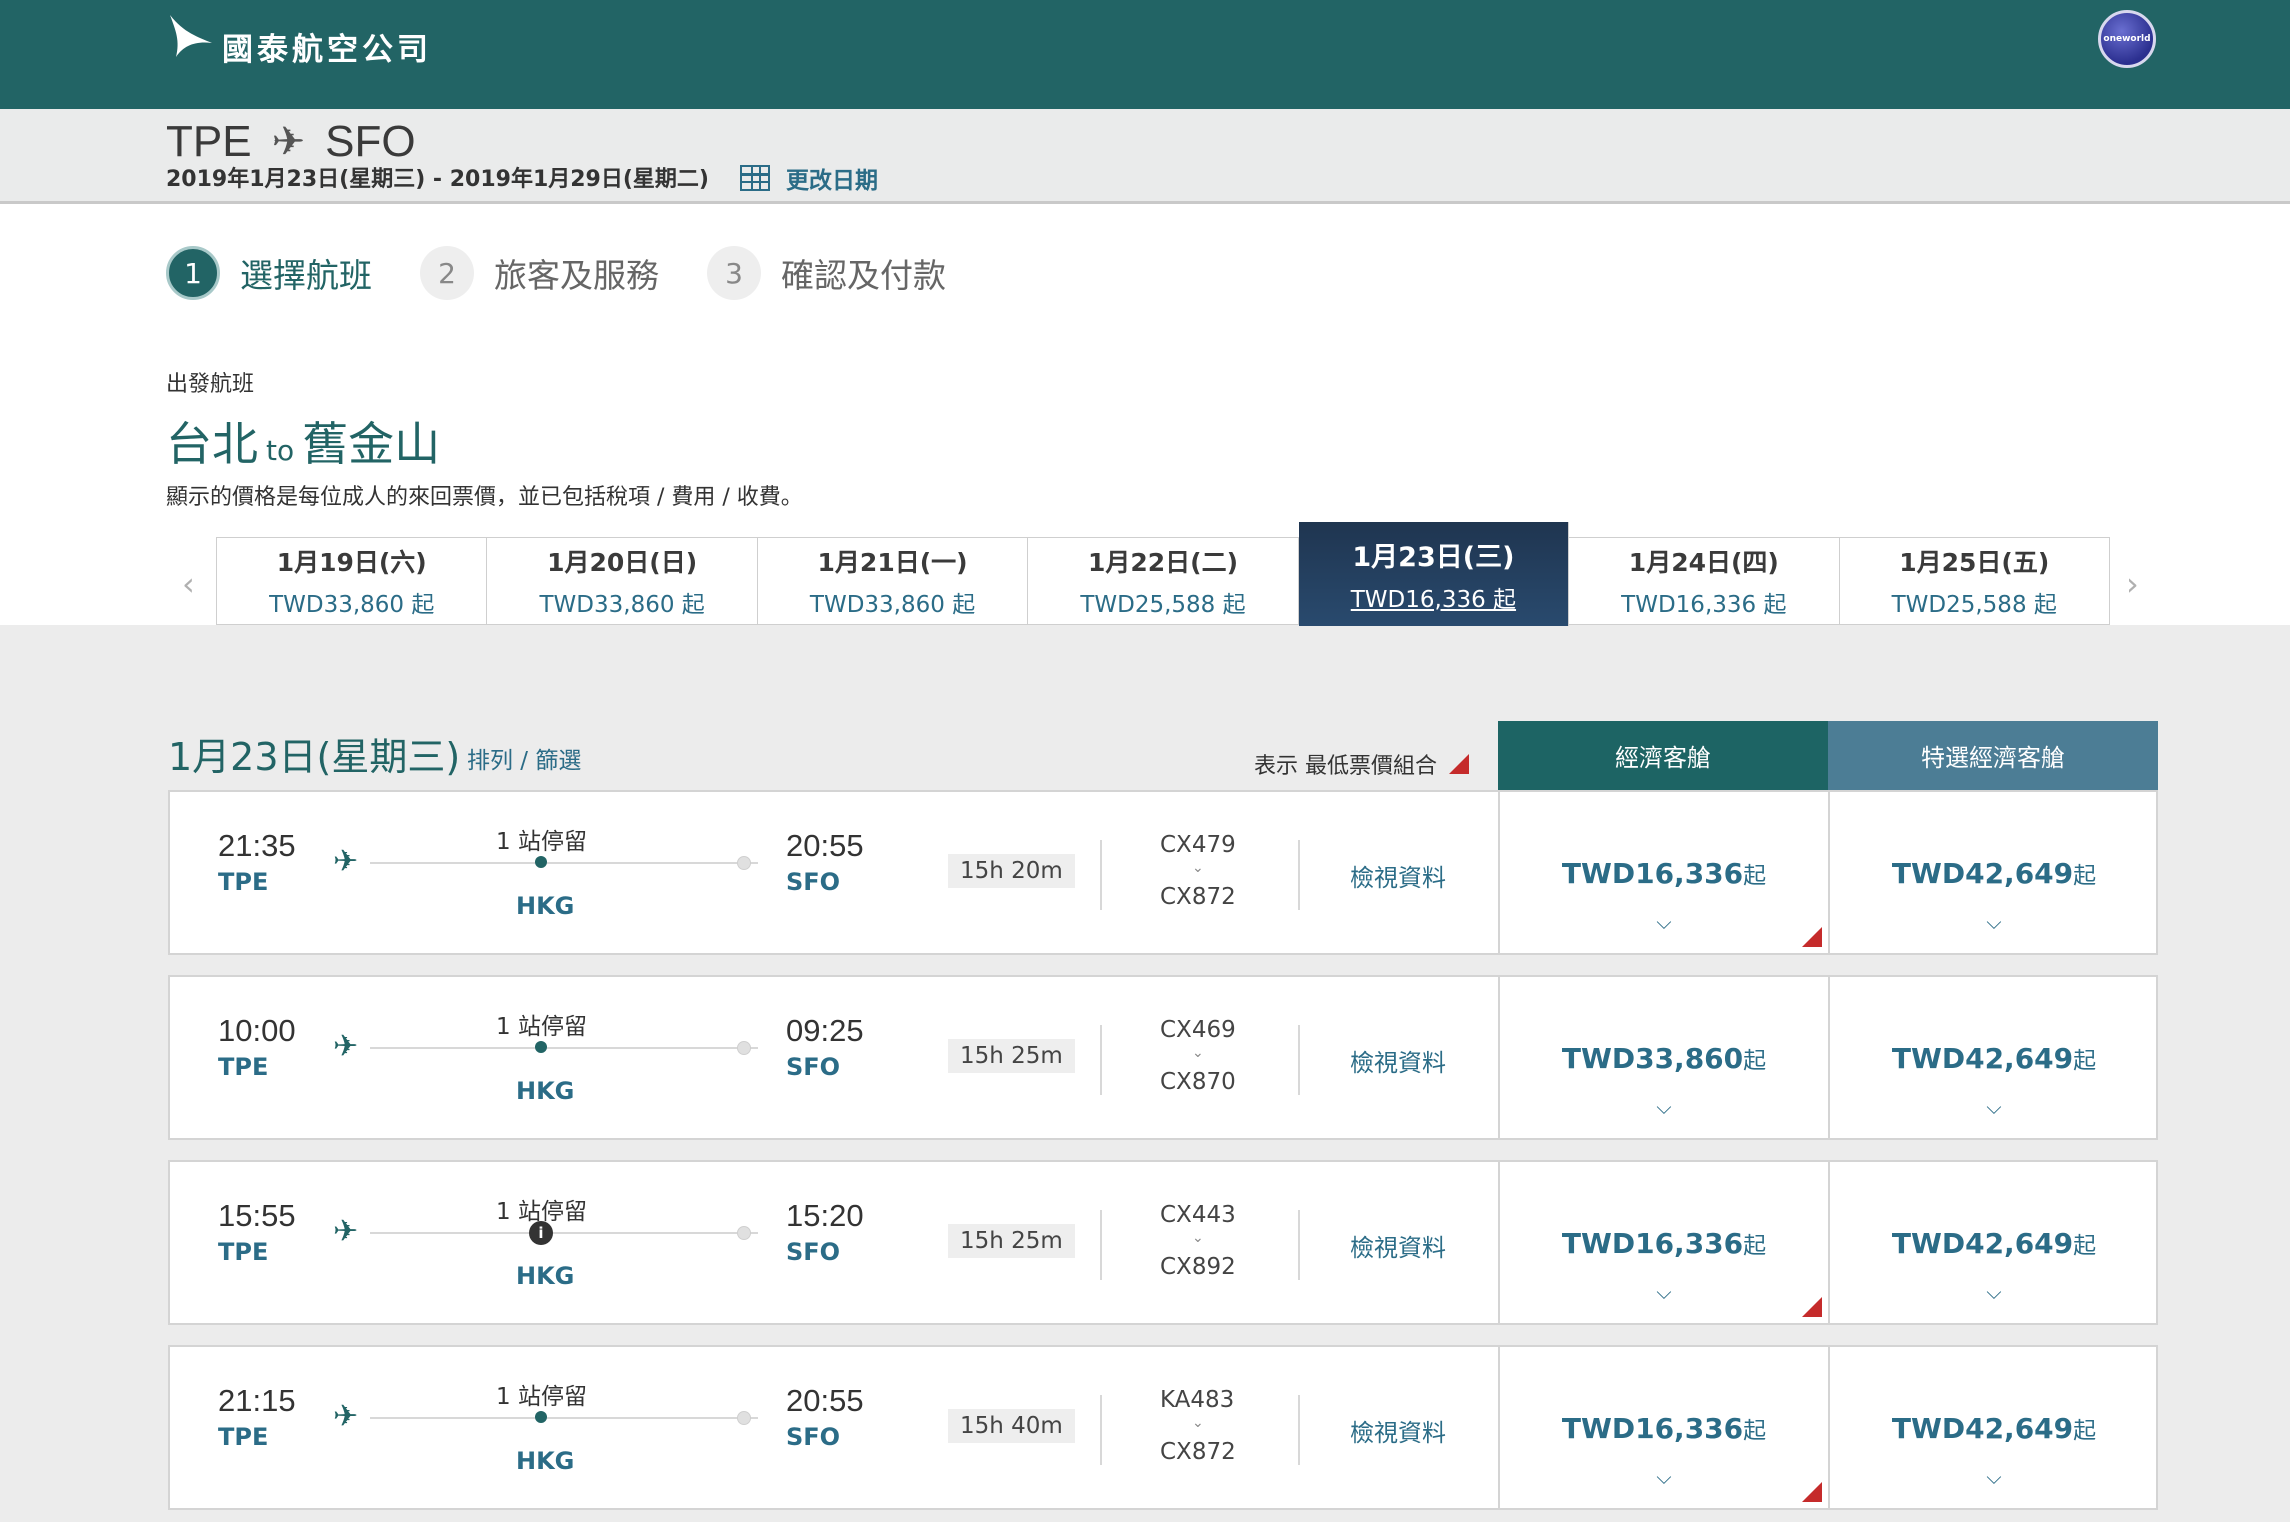  Describe the element at coordinates (437, 179) in the screenshot. I see `trip-dates: 2019年1月23日(星期三) - 2019年1月29日(星期二)` at that location.